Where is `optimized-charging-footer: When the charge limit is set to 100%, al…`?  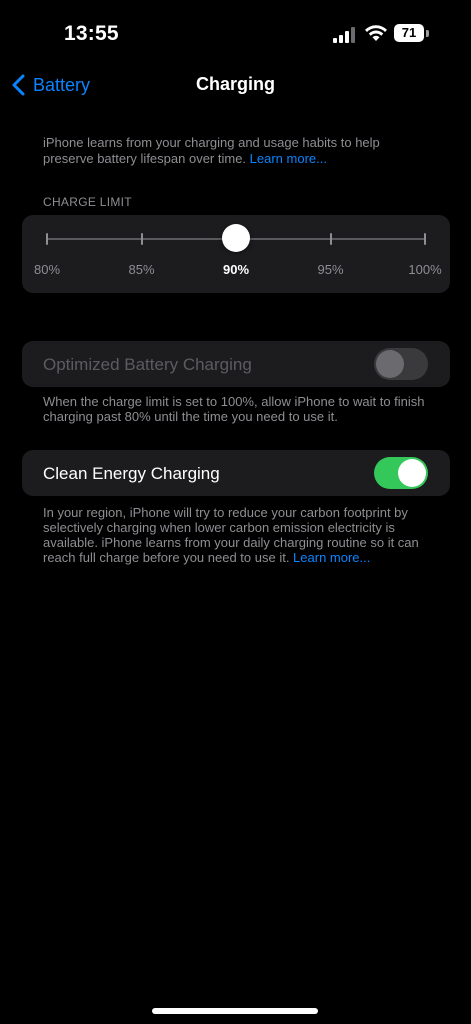
optimized-charging-footer: When the charge limit is set to 100%, al… is located at coordinates (234, 409).